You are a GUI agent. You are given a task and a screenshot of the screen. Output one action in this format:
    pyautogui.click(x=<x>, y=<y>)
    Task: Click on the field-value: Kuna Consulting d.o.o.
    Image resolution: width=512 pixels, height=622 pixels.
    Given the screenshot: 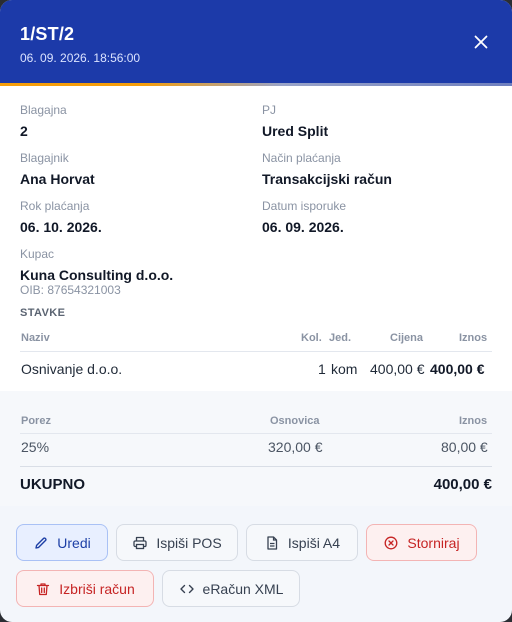 What is the action you would take?
    pyautogui.click(x=97, y=275)
    